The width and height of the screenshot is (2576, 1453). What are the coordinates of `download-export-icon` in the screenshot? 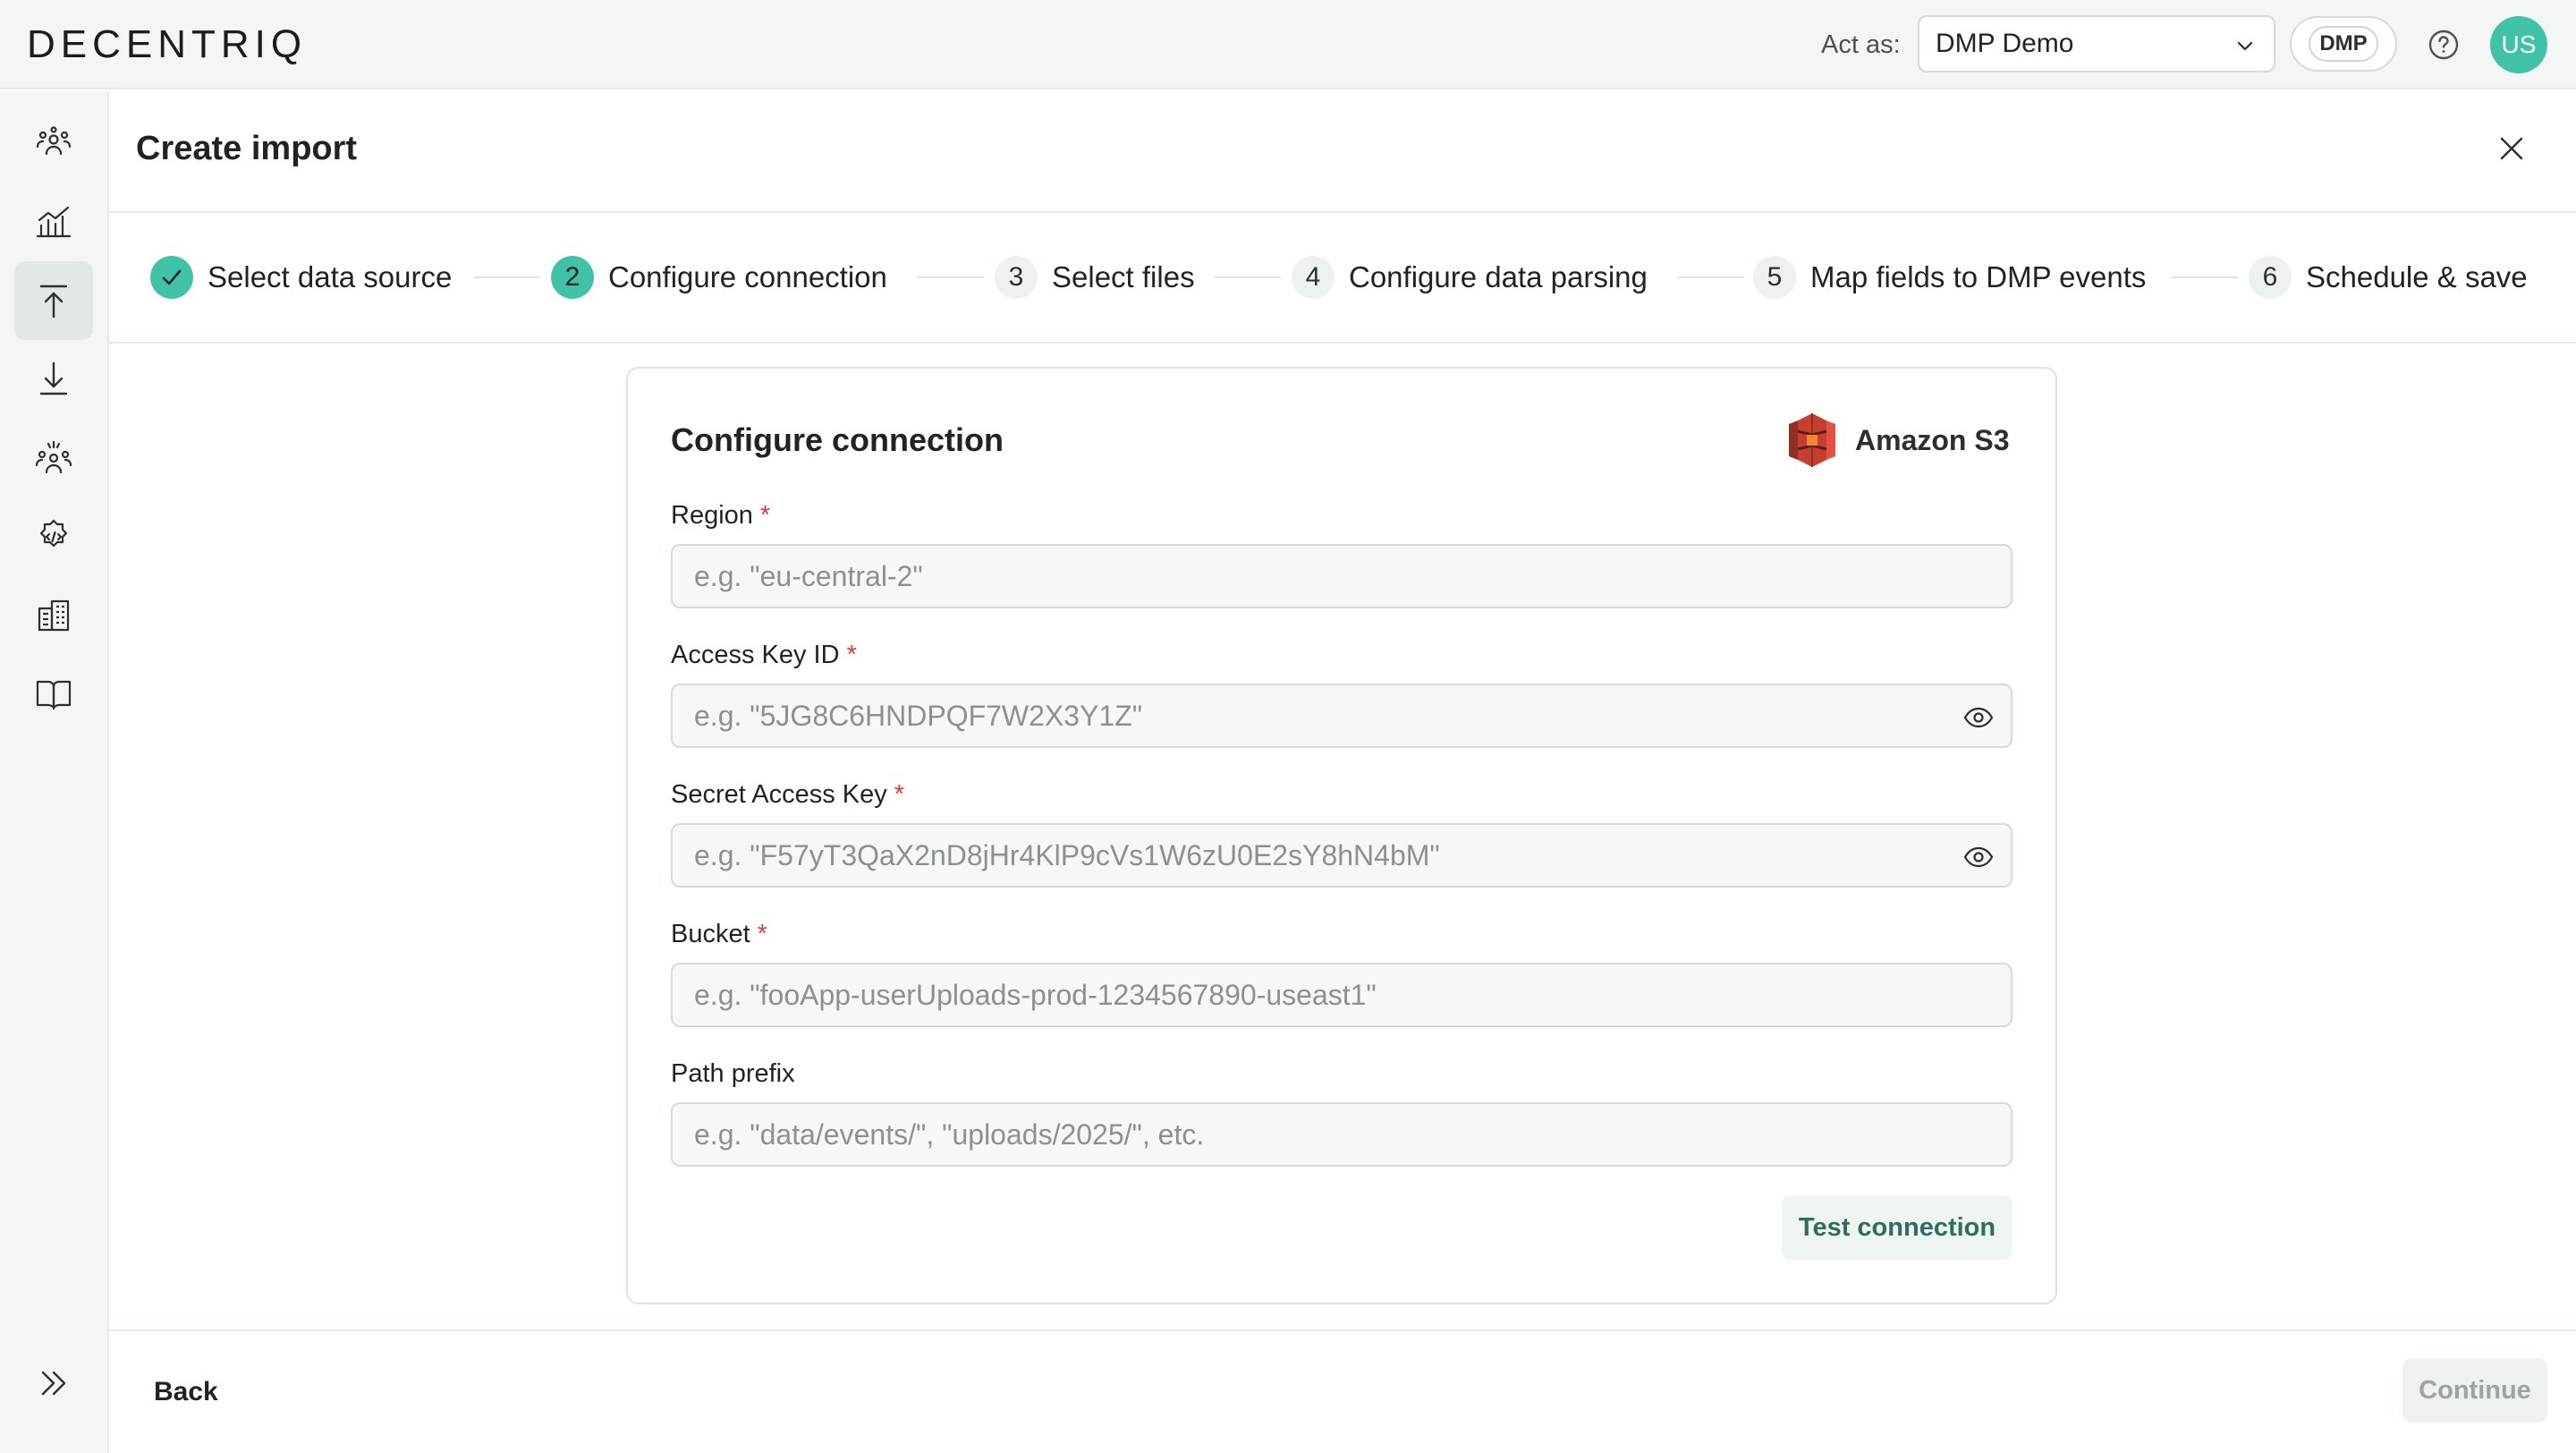 It's located at (53, 378).